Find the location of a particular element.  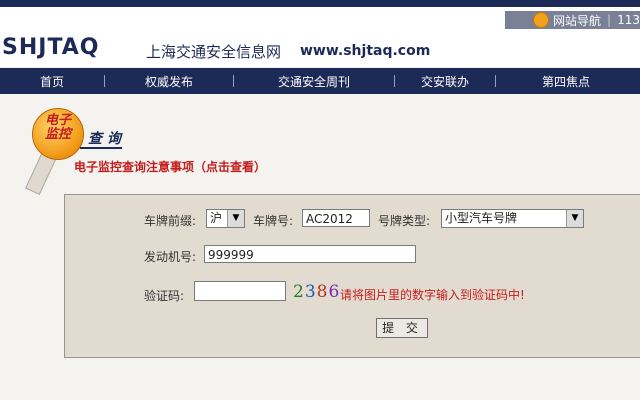

nav-item-focus: 第四焦点 is located at coordinates (566, 81).